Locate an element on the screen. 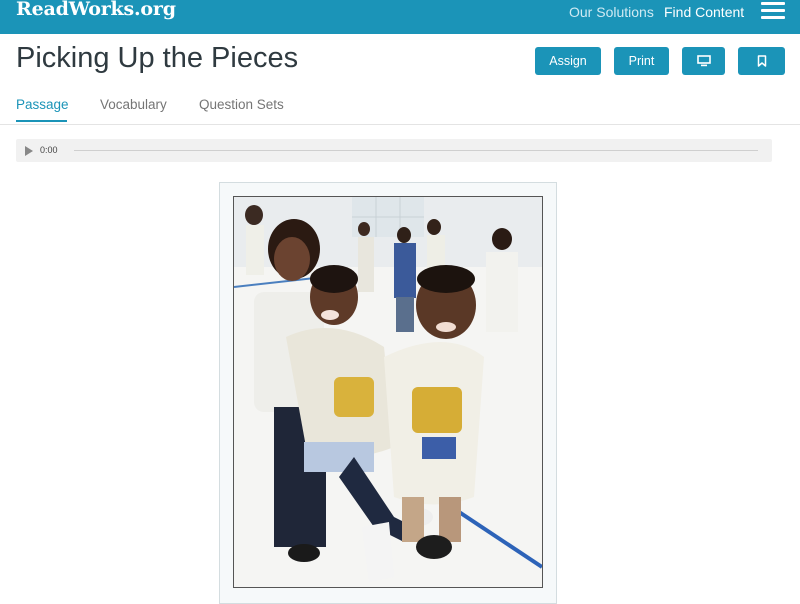  assign-button: Assign is located at coordinates (568, 61).